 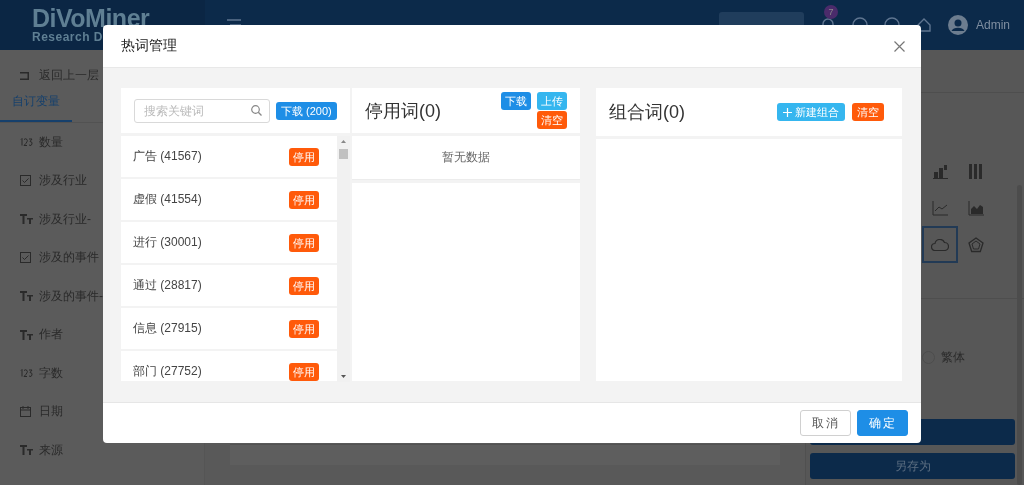 I want to click on notification-badge: 7, so click(x=831, y=12).